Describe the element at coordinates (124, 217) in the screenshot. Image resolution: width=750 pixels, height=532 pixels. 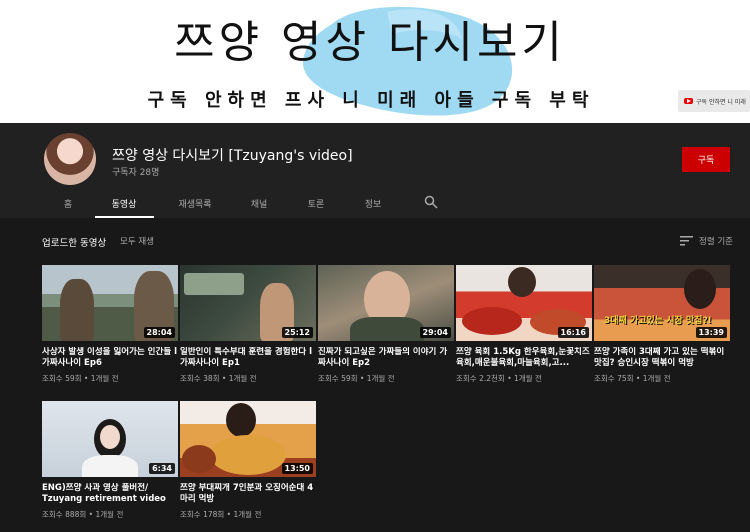
I see `active-tab-indicator` at that location.